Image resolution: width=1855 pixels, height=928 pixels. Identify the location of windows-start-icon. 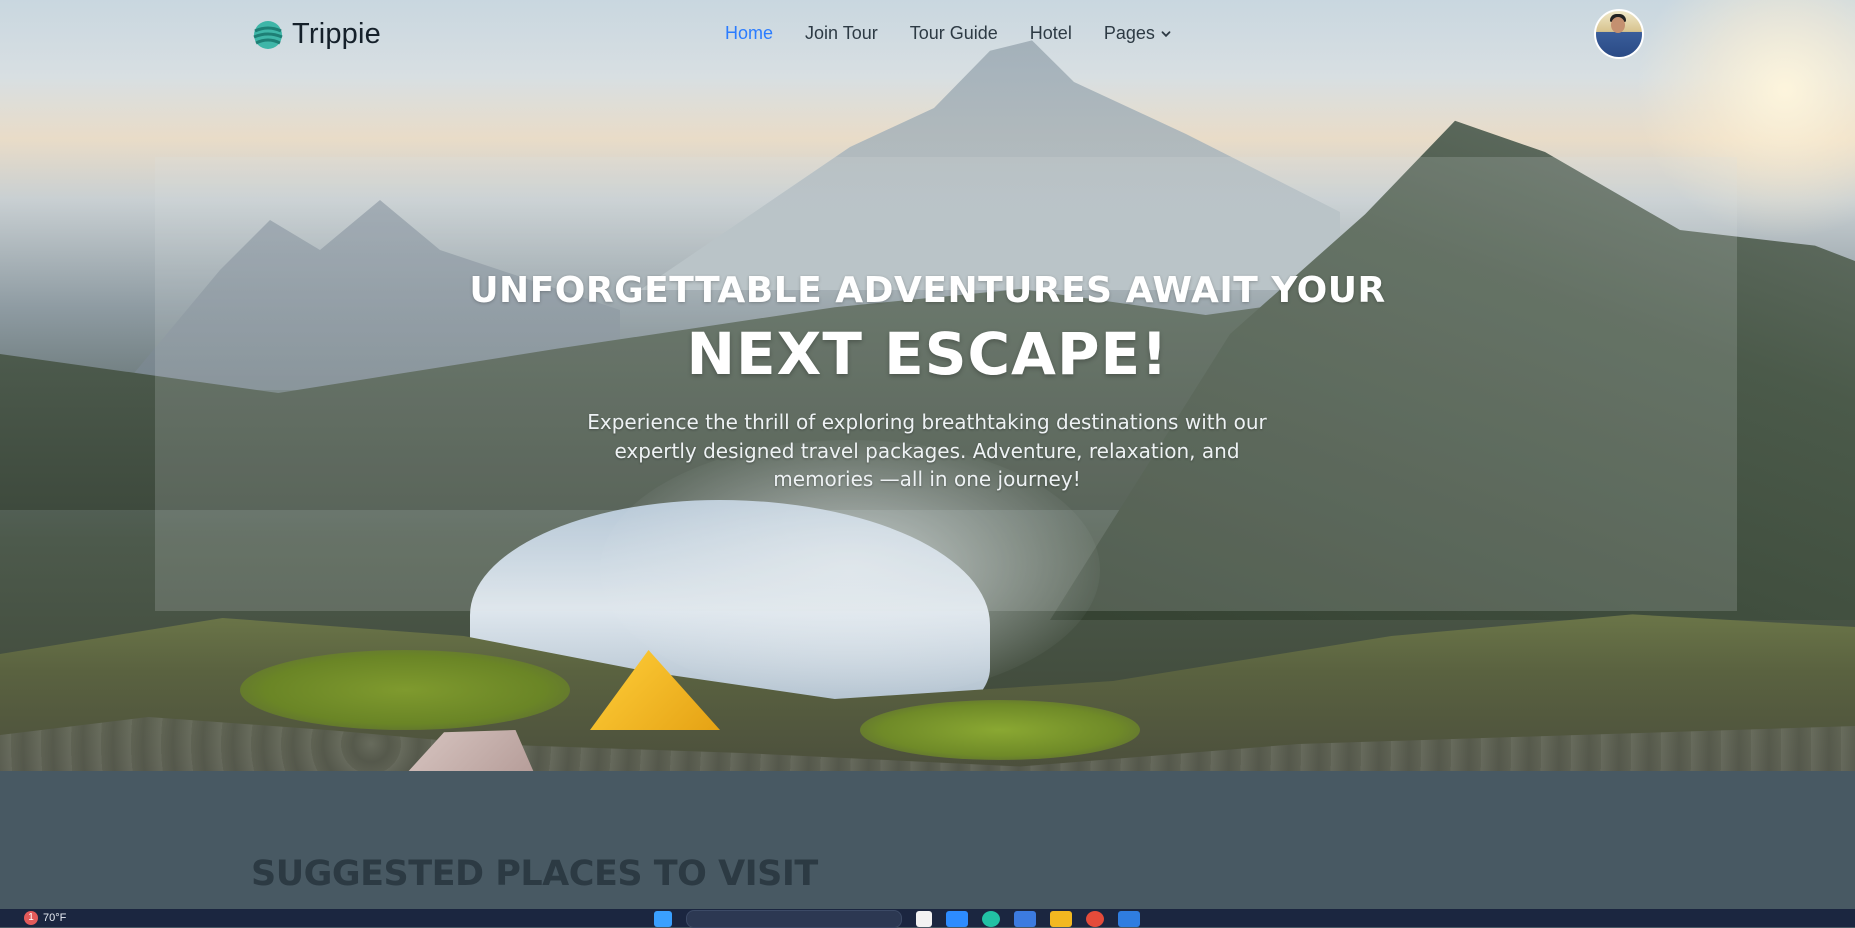
(663, 919).